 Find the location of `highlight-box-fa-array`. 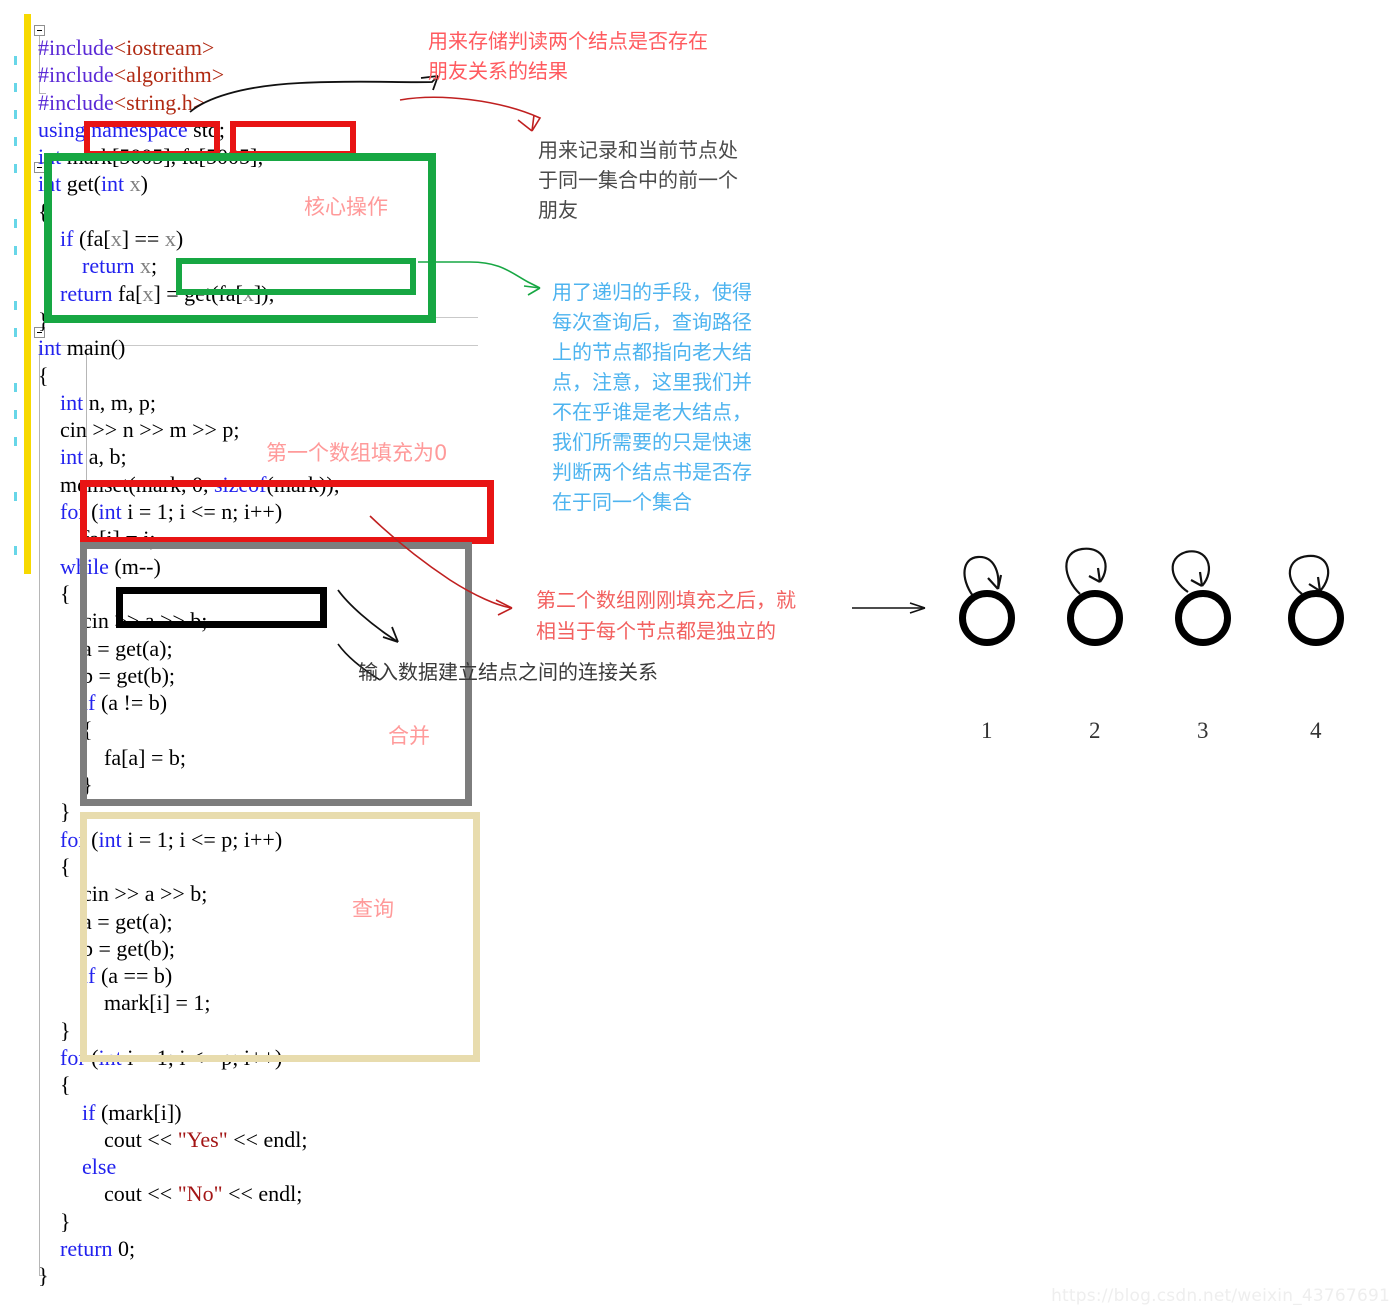

highlight-box-fa-array is located at coordinates (293, 139).